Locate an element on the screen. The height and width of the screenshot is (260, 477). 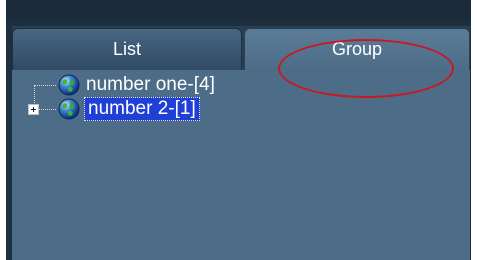
tree-item-label-selected: number 2-[1] is located at coordinates (142, 109).